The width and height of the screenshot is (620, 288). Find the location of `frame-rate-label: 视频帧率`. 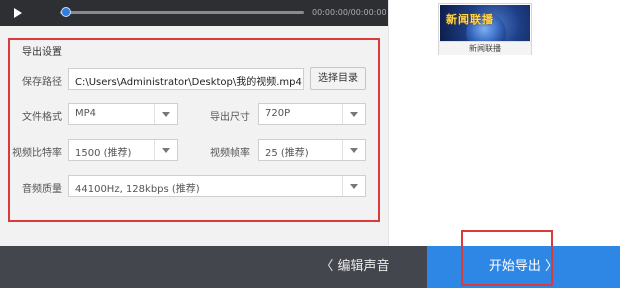

frame-rate-label: 视频帧率 is located at coordinates (230, 153).